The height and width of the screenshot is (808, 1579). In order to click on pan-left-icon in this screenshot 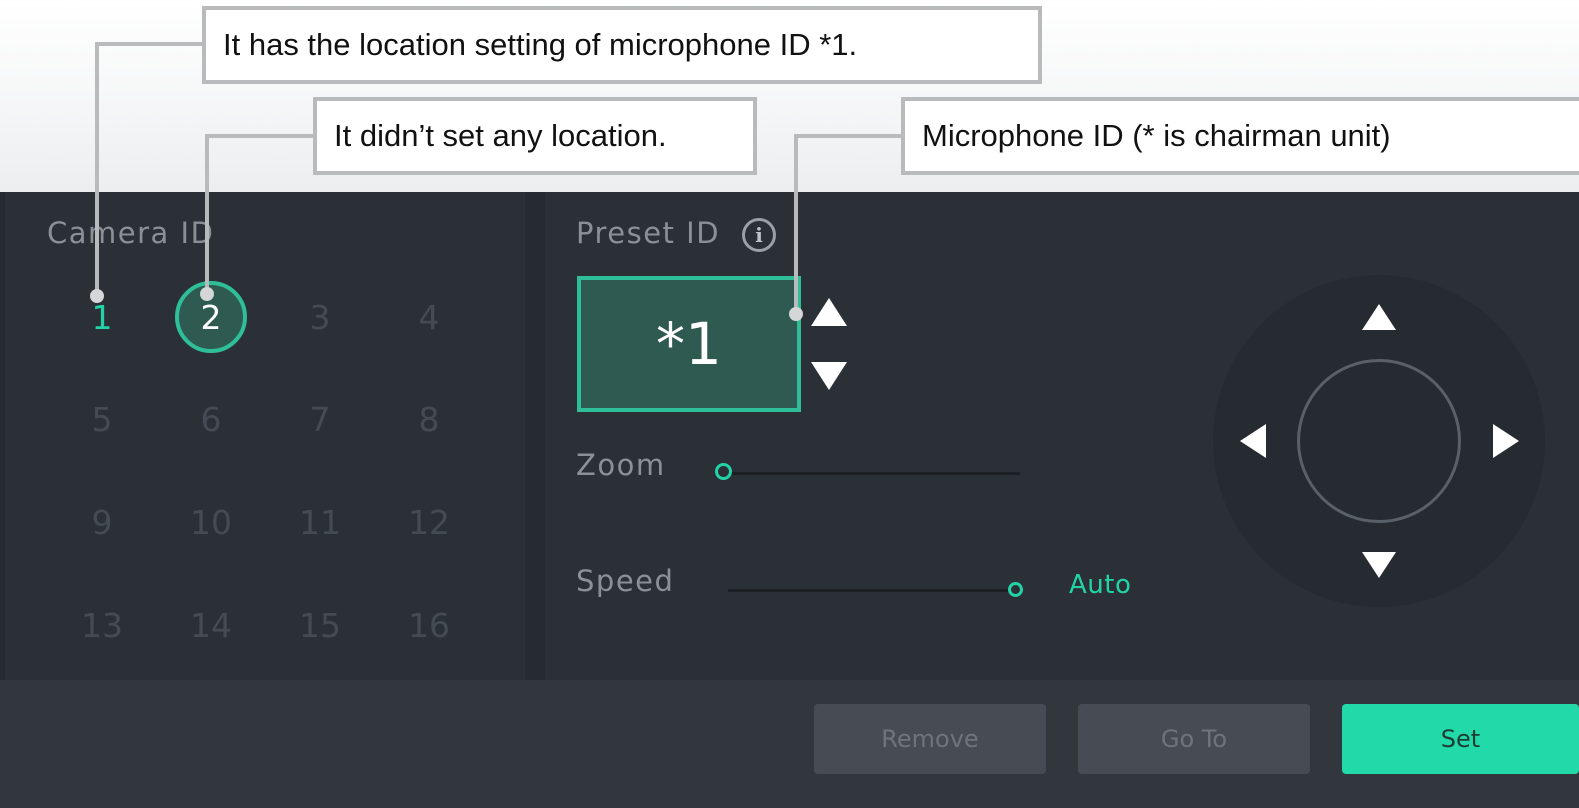, I will do `click(1253, 441)`.